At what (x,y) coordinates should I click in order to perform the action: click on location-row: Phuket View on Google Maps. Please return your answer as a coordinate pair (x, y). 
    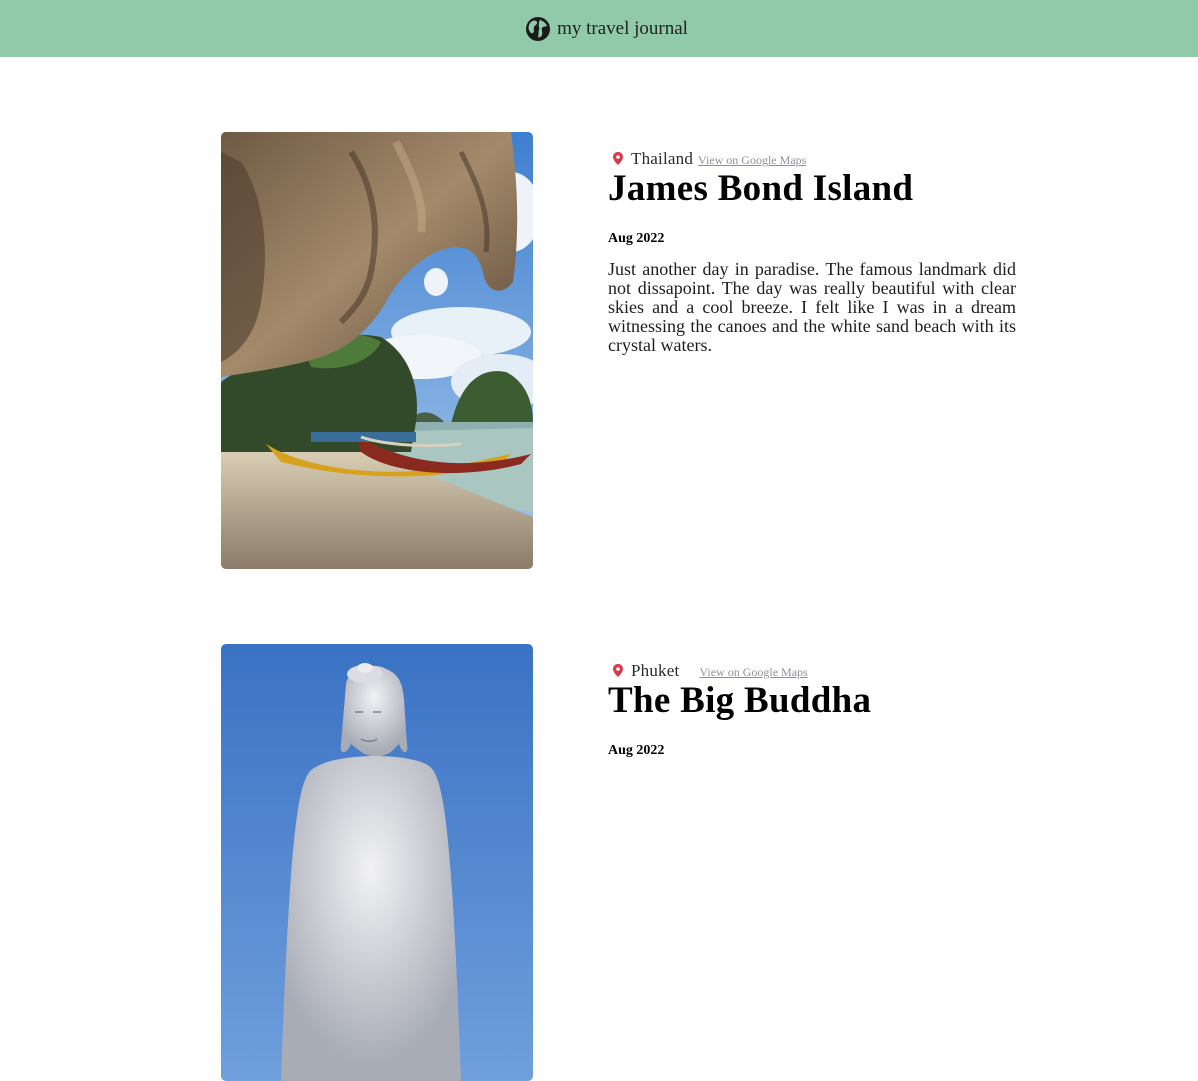
    Looking at the image, I should click on (812, 671).